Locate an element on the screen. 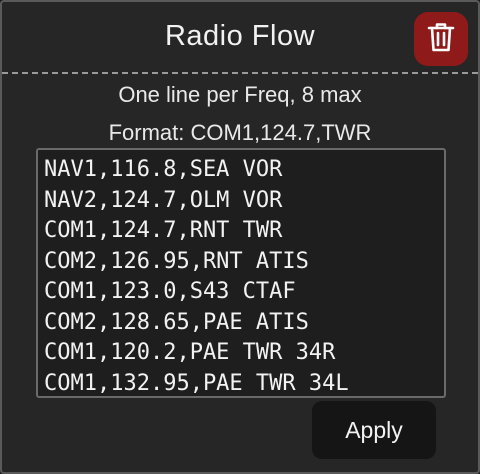 This screenshot has width=480, height=474. instruction-line-format: Format: COM1,124.7,TWR is located at coordinates (240, 132).